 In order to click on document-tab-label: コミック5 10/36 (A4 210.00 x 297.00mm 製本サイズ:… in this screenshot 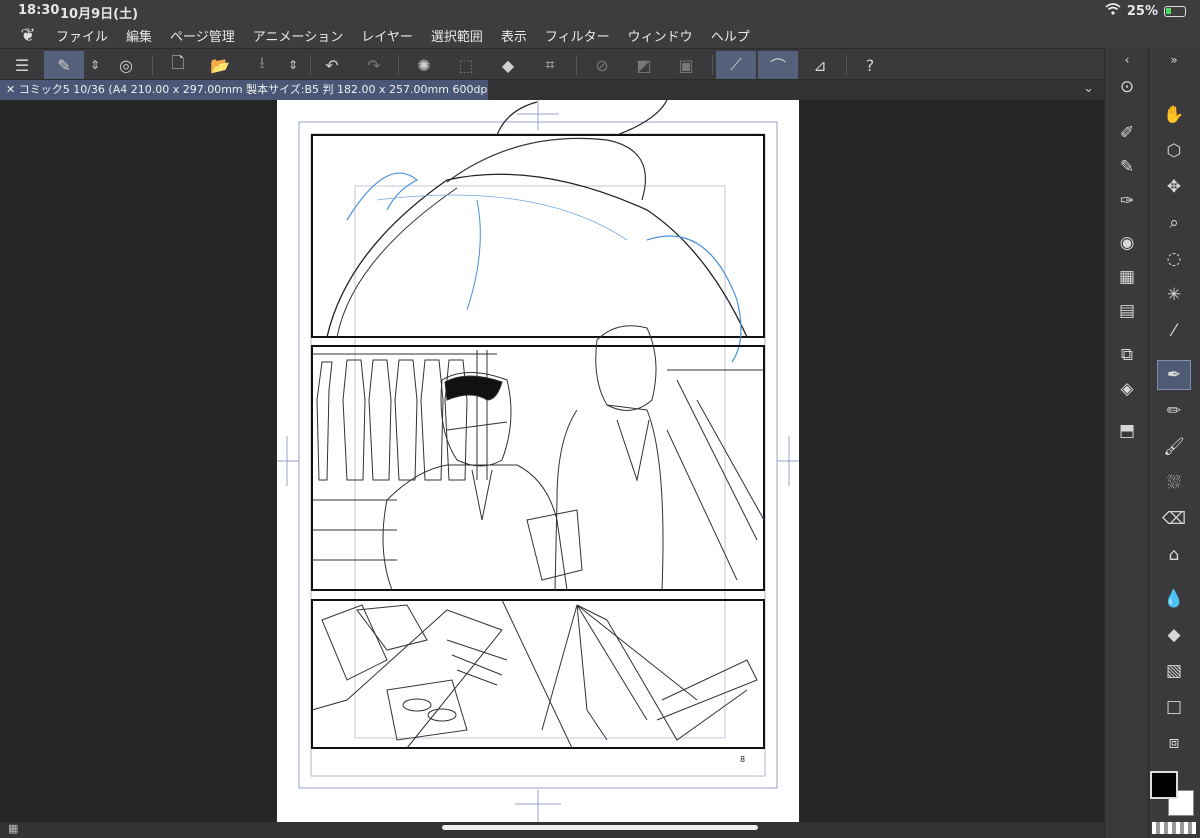, I will do `click(253, 89)`.